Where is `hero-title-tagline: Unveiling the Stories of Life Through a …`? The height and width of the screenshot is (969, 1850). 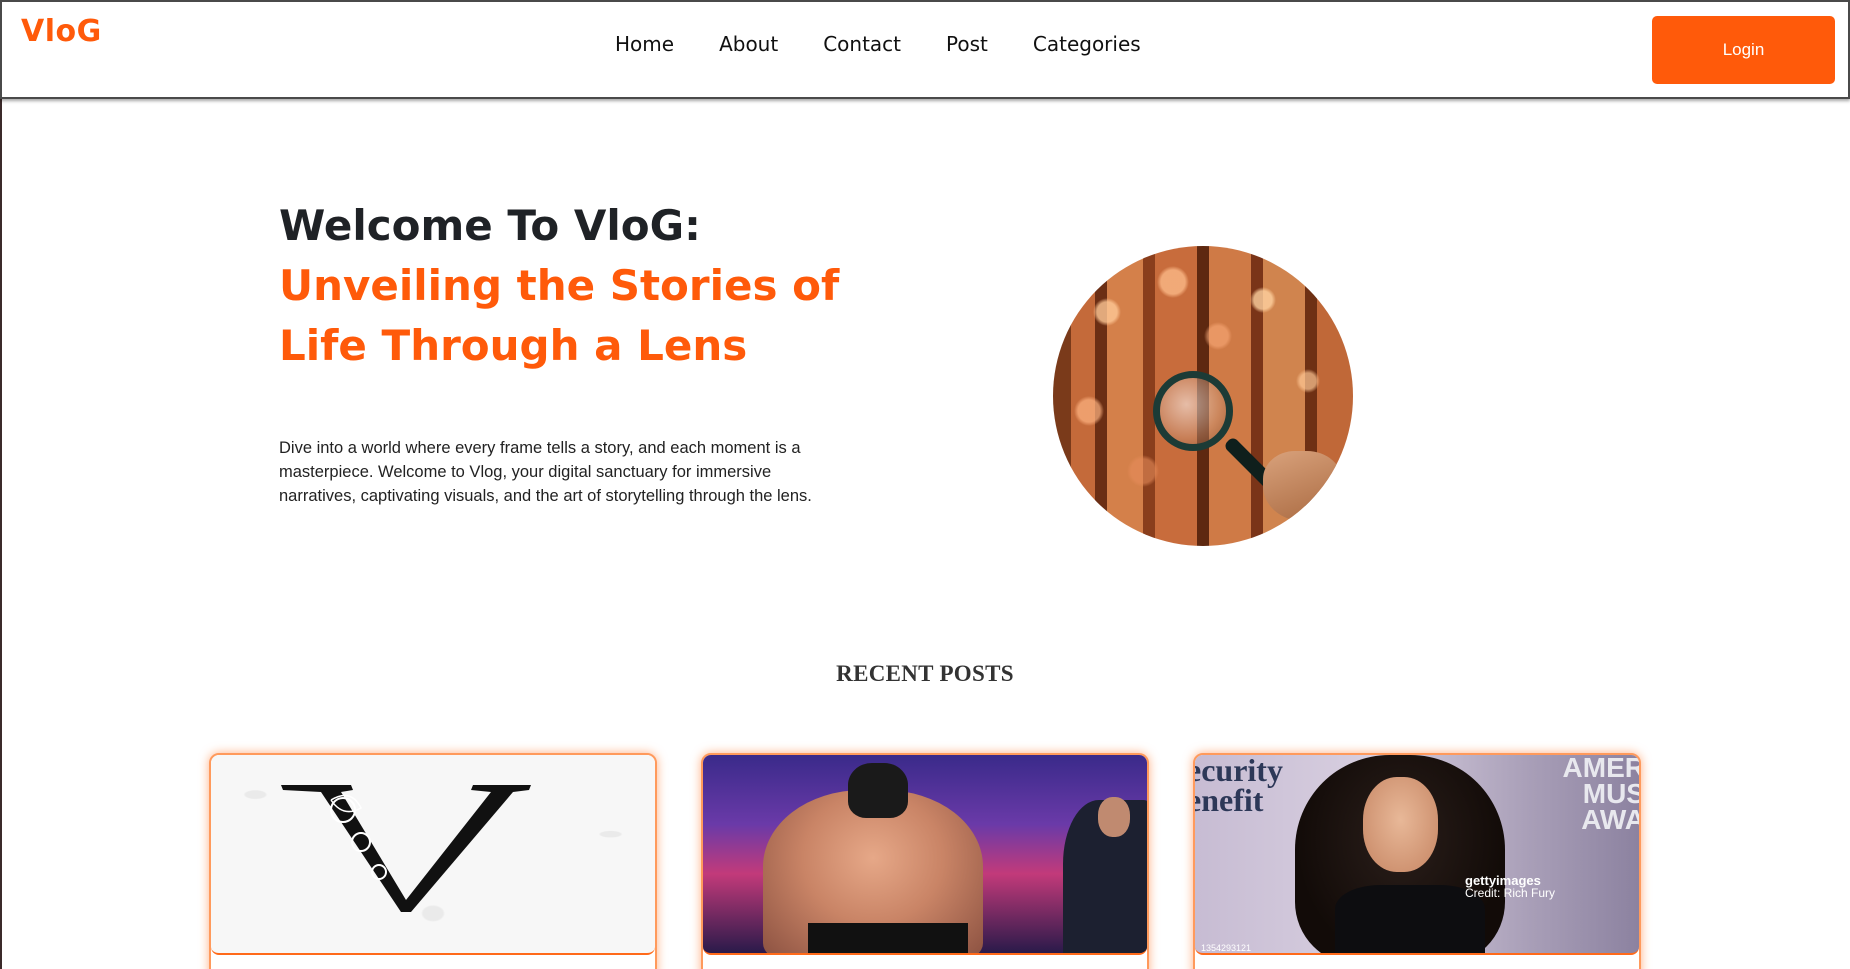
hero-title-tagline: Unveiling the Stories of Life Through a … is located at coordinates (559, 315).